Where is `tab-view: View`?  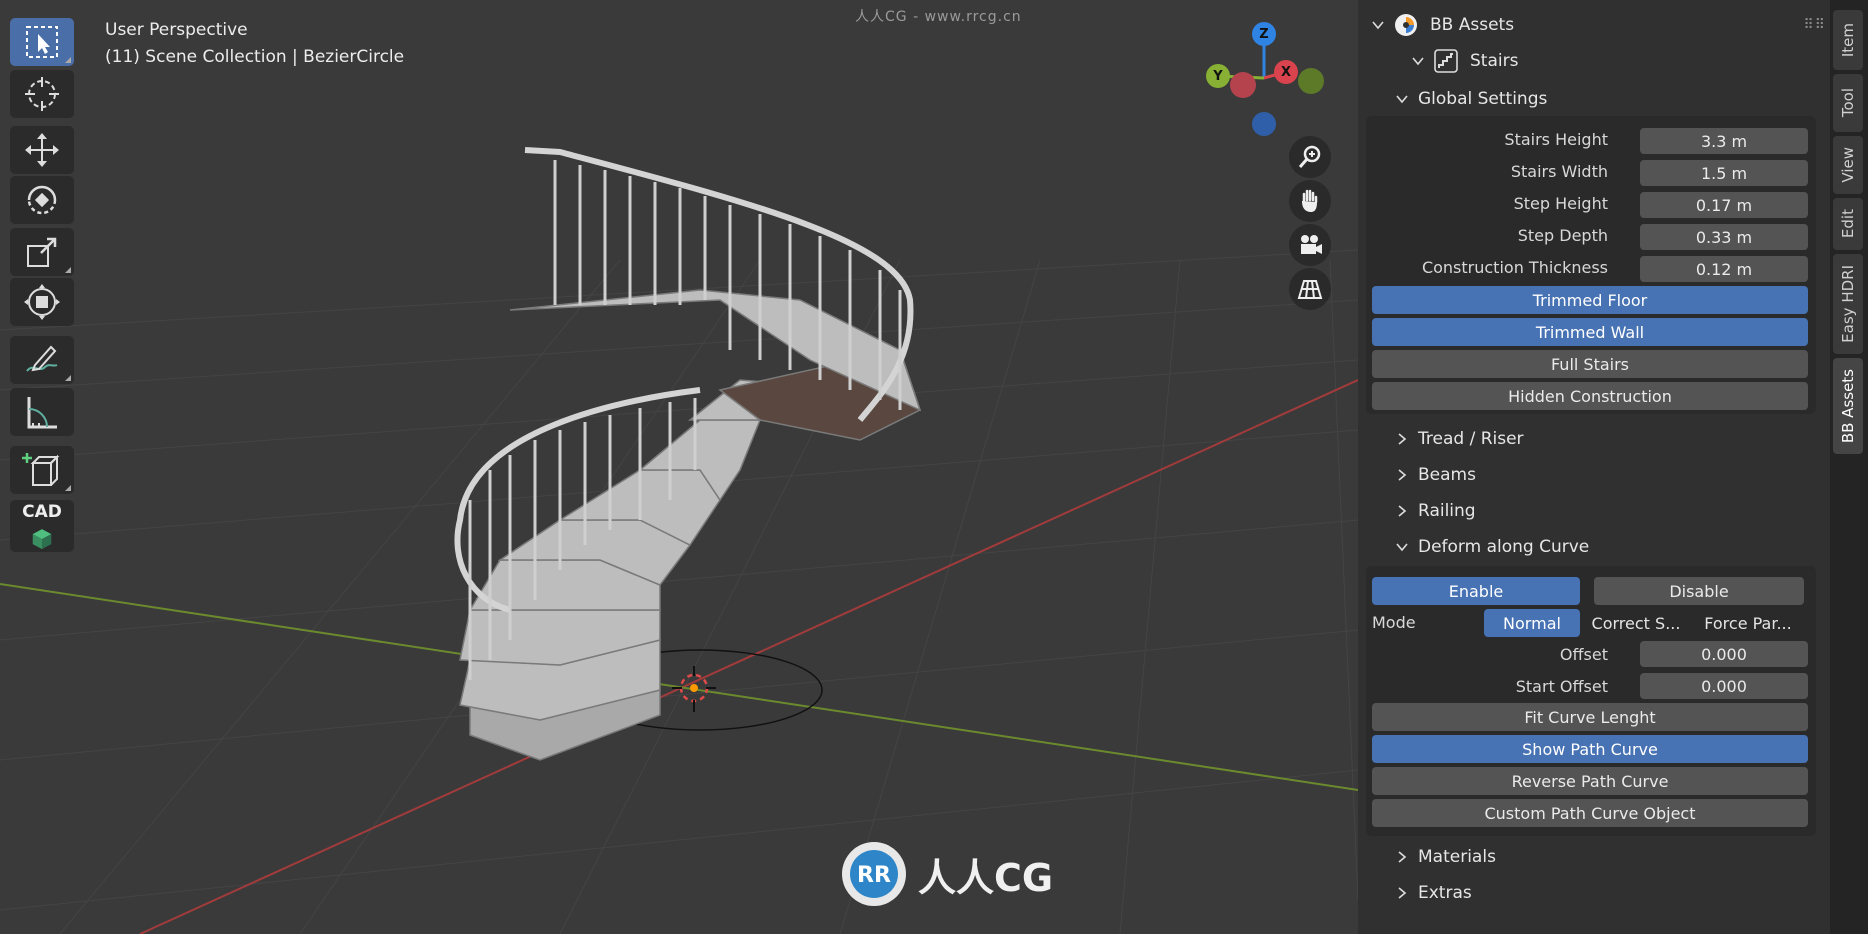
tab-view: View is located at coordinates (1848, 165).